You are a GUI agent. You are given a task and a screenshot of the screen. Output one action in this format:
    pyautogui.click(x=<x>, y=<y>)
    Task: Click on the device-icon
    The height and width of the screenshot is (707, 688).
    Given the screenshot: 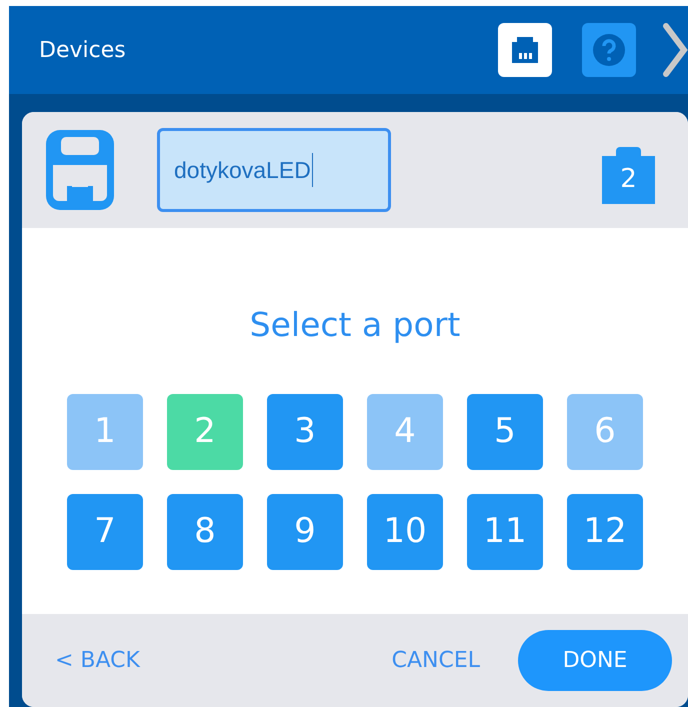 What is the action you would take?
    pyautogui.click(x=80, y=170)
    